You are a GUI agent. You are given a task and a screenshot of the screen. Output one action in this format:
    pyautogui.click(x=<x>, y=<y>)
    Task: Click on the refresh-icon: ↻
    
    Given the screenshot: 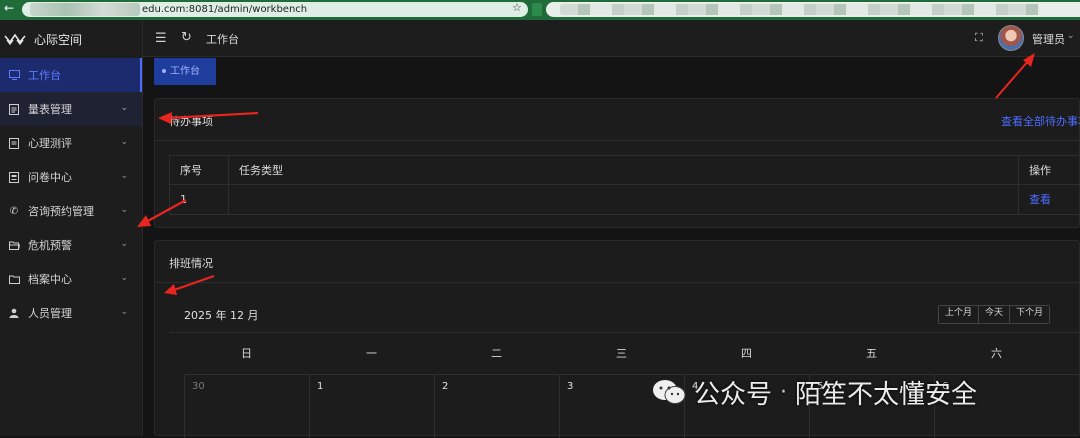 What is the action you would take?
    pyautogui.click(x=186, y=37)
    